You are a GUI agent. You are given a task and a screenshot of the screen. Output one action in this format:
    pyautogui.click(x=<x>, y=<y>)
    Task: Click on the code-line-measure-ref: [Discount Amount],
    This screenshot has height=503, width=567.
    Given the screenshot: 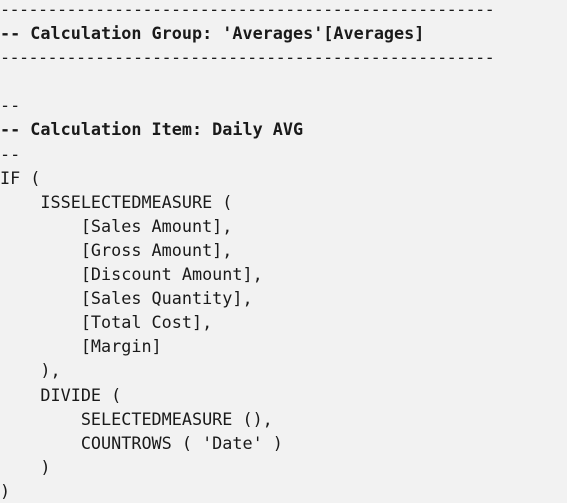 What is the action you would take?
    pyautogui.click(x=131, y=274)
    